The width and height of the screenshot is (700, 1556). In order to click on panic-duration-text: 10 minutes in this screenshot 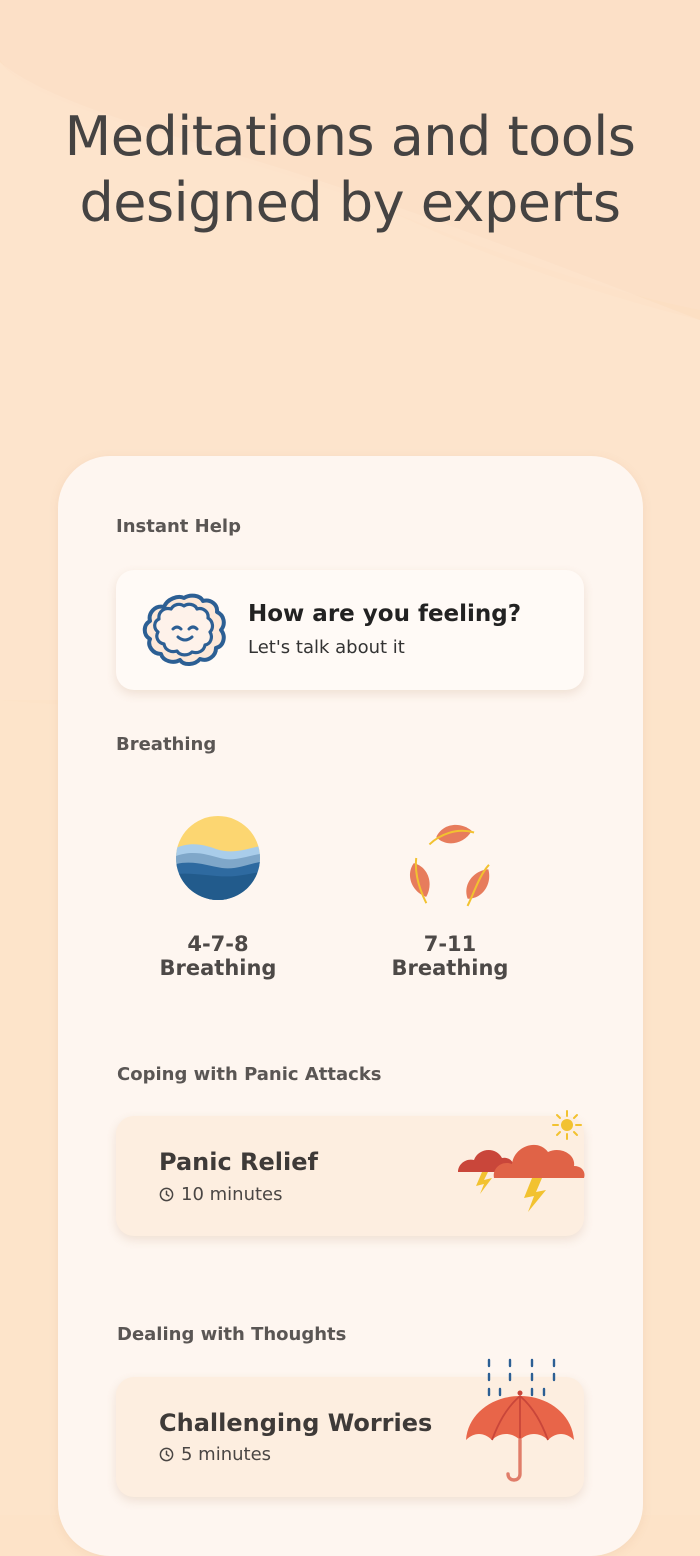, I will do `click(232, 1194)`.